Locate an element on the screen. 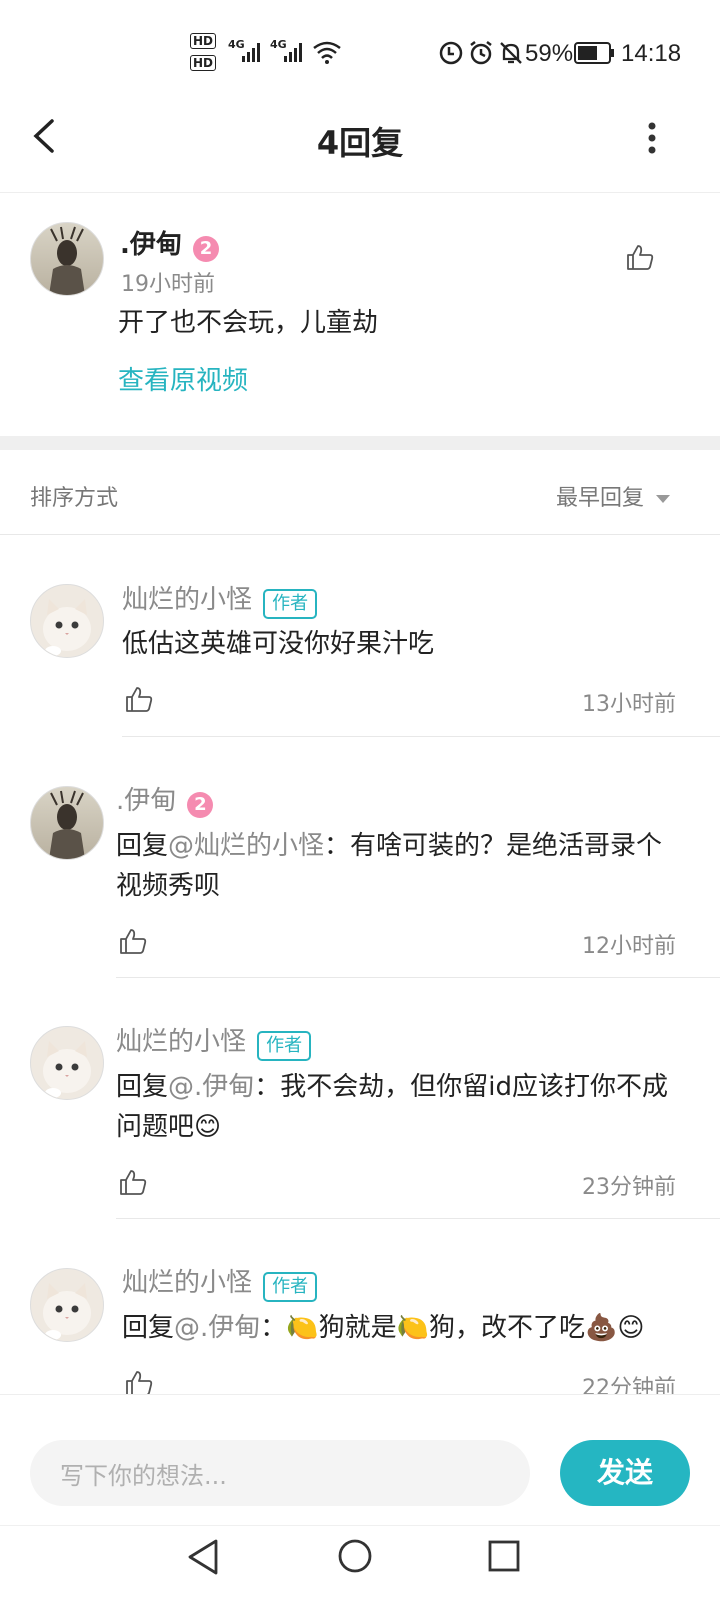  send-button: 发送 is located at coordinates (625, 1473).